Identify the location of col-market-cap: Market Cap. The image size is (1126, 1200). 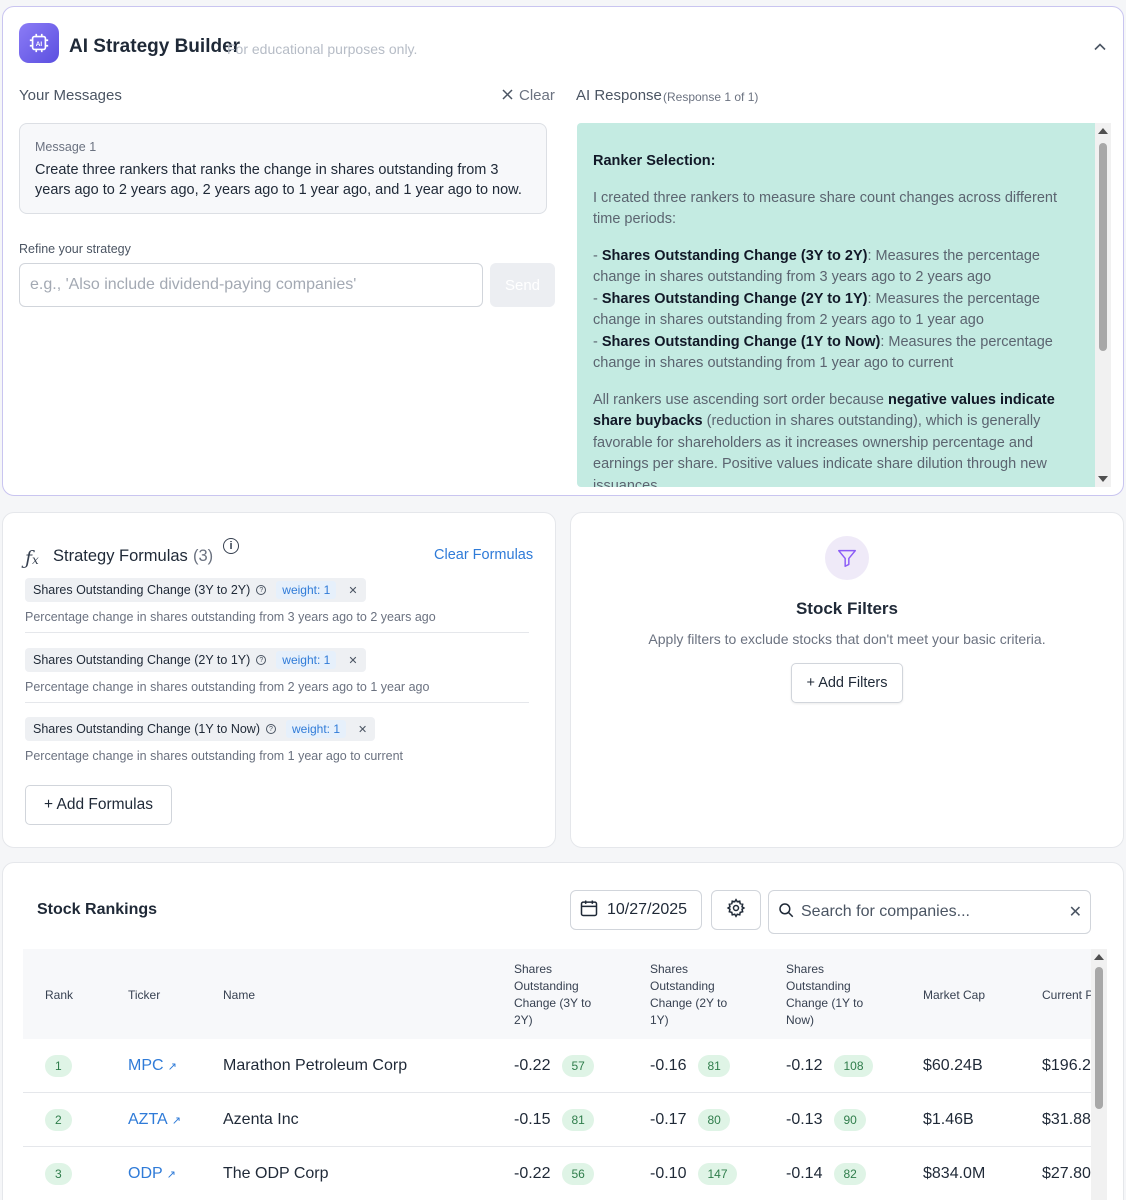
(954, 995).